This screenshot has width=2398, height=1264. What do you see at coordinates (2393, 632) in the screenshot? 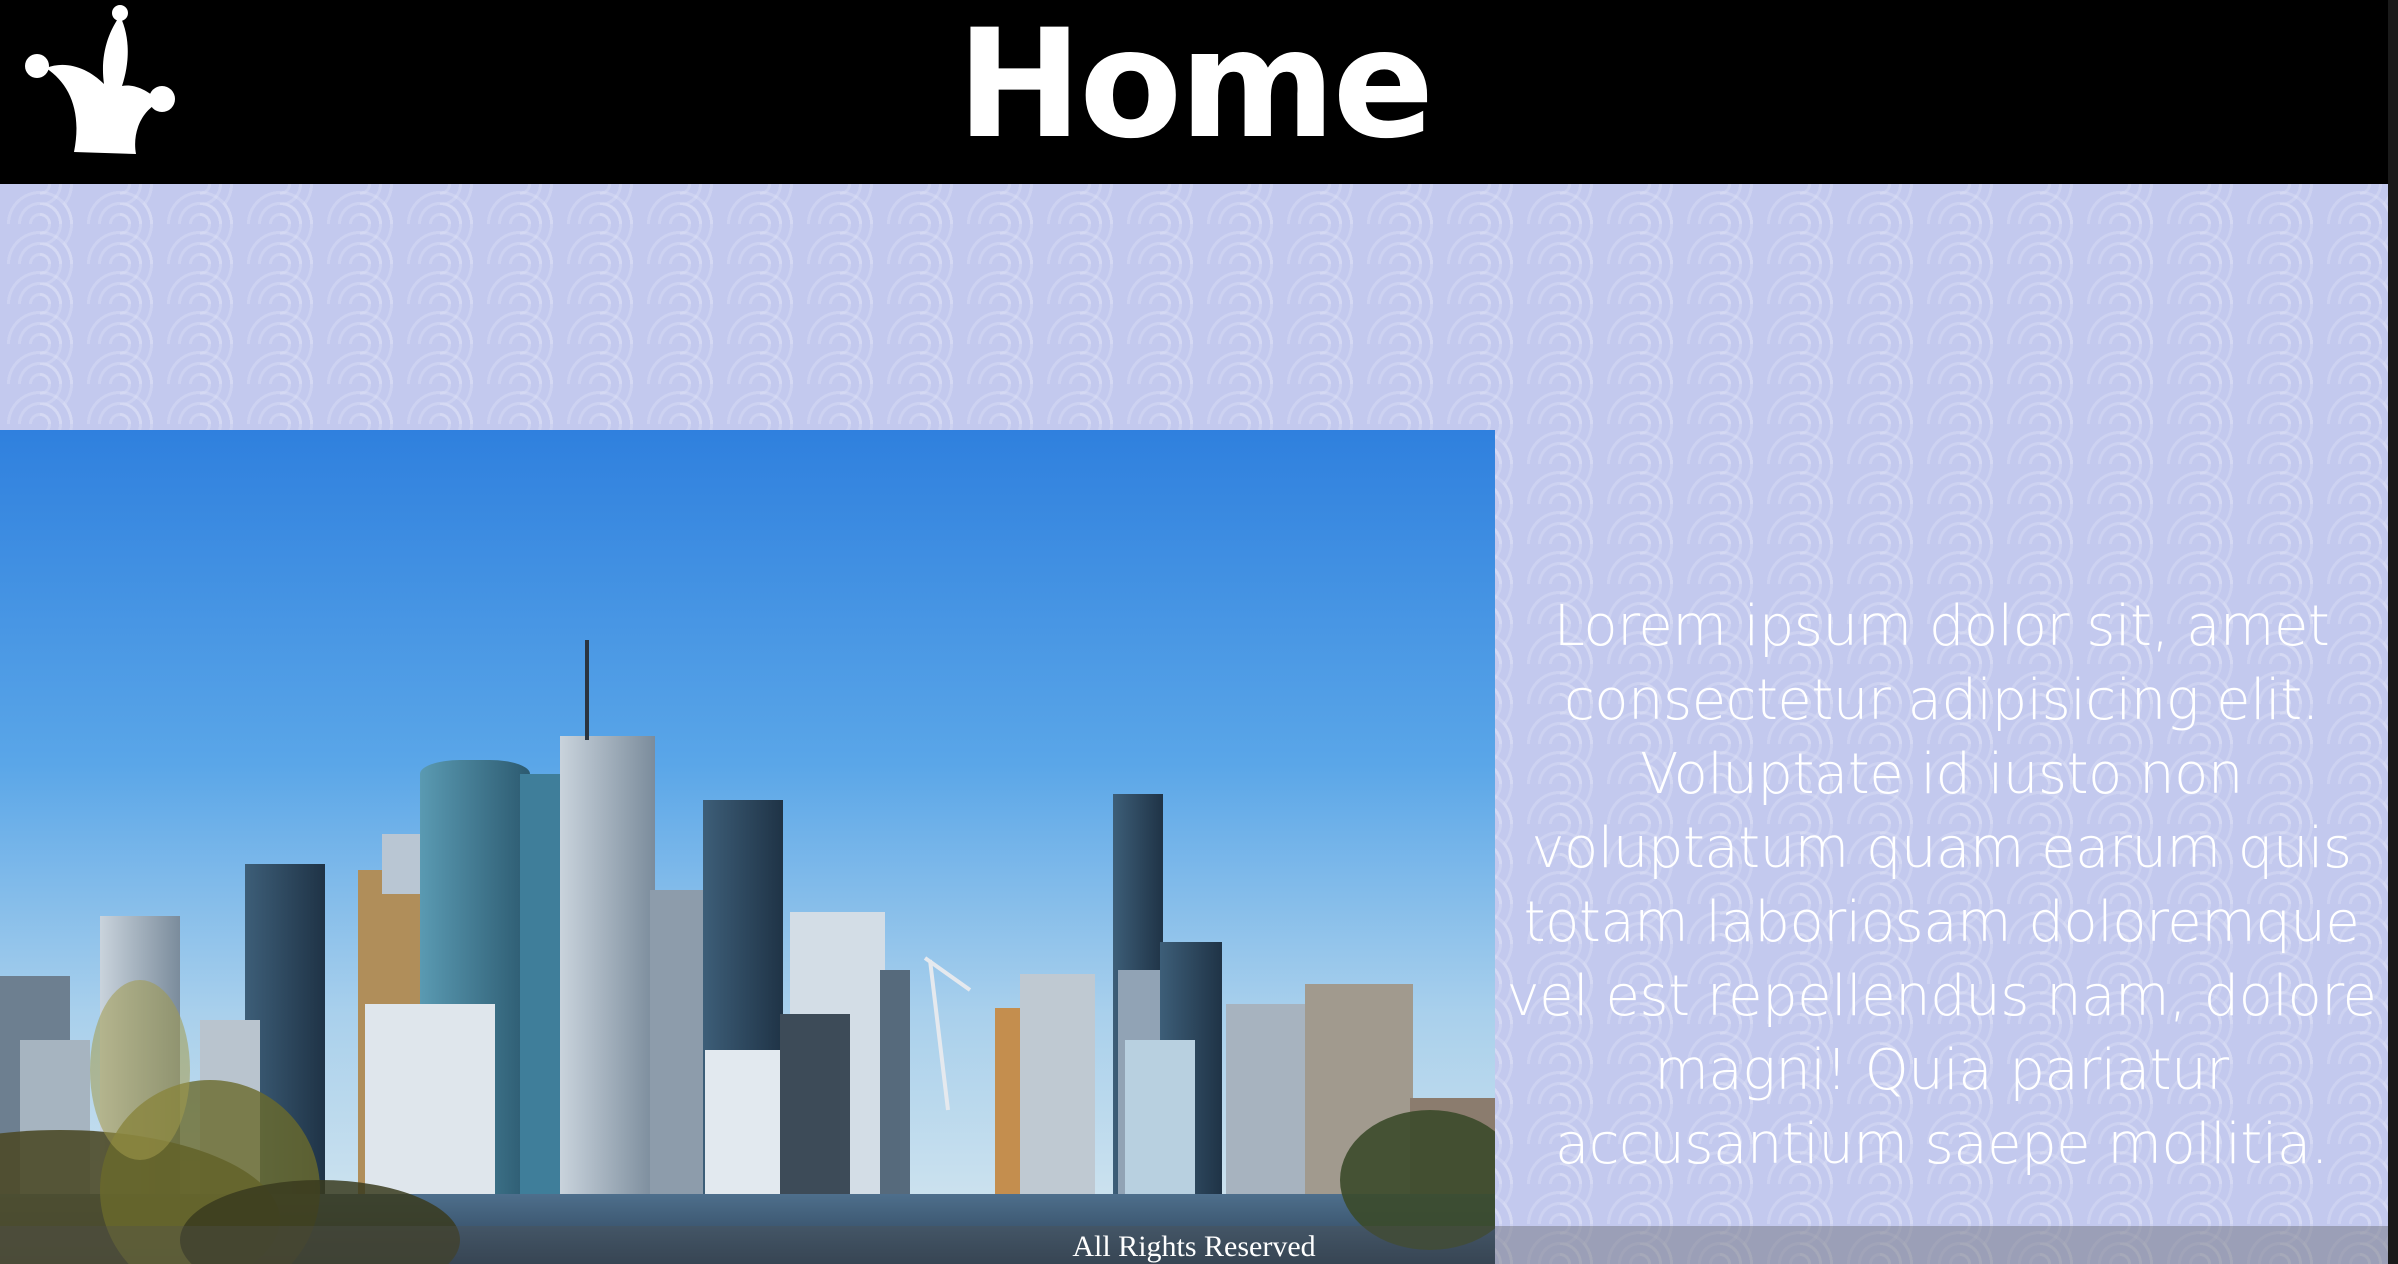
I see `scrollbar` at bounding box center [2393, 632].